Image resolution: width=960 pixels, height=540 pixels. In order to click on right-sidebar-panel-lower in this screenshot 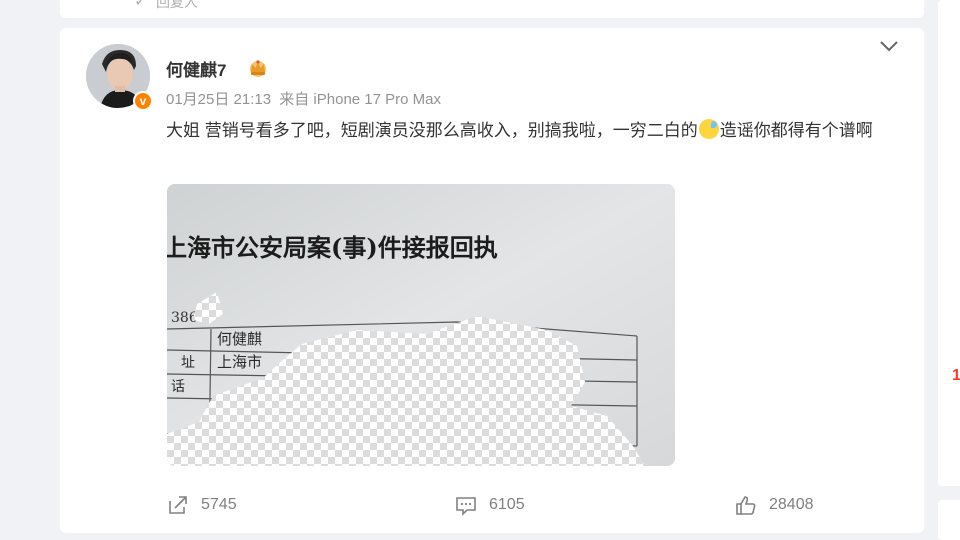, I will do `click(949, 520)`.